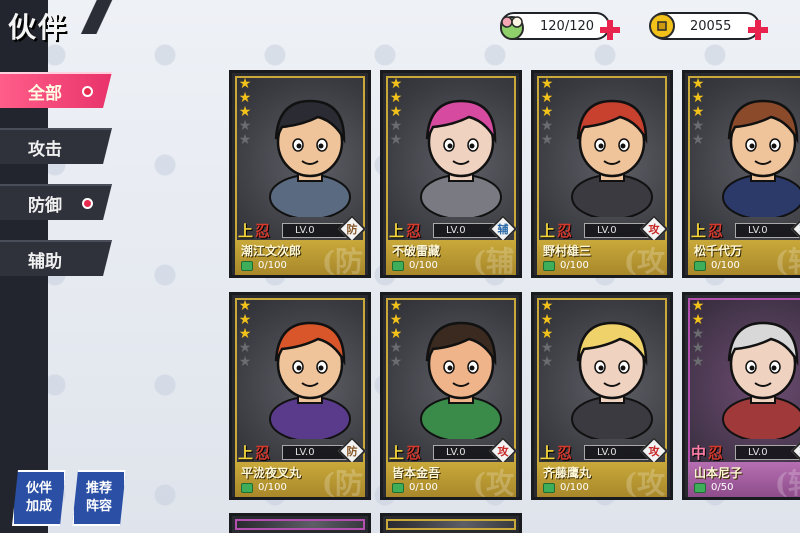 The width and height of the screenshot is (800, 533). I want to click on card-frame, so click(300, 524).